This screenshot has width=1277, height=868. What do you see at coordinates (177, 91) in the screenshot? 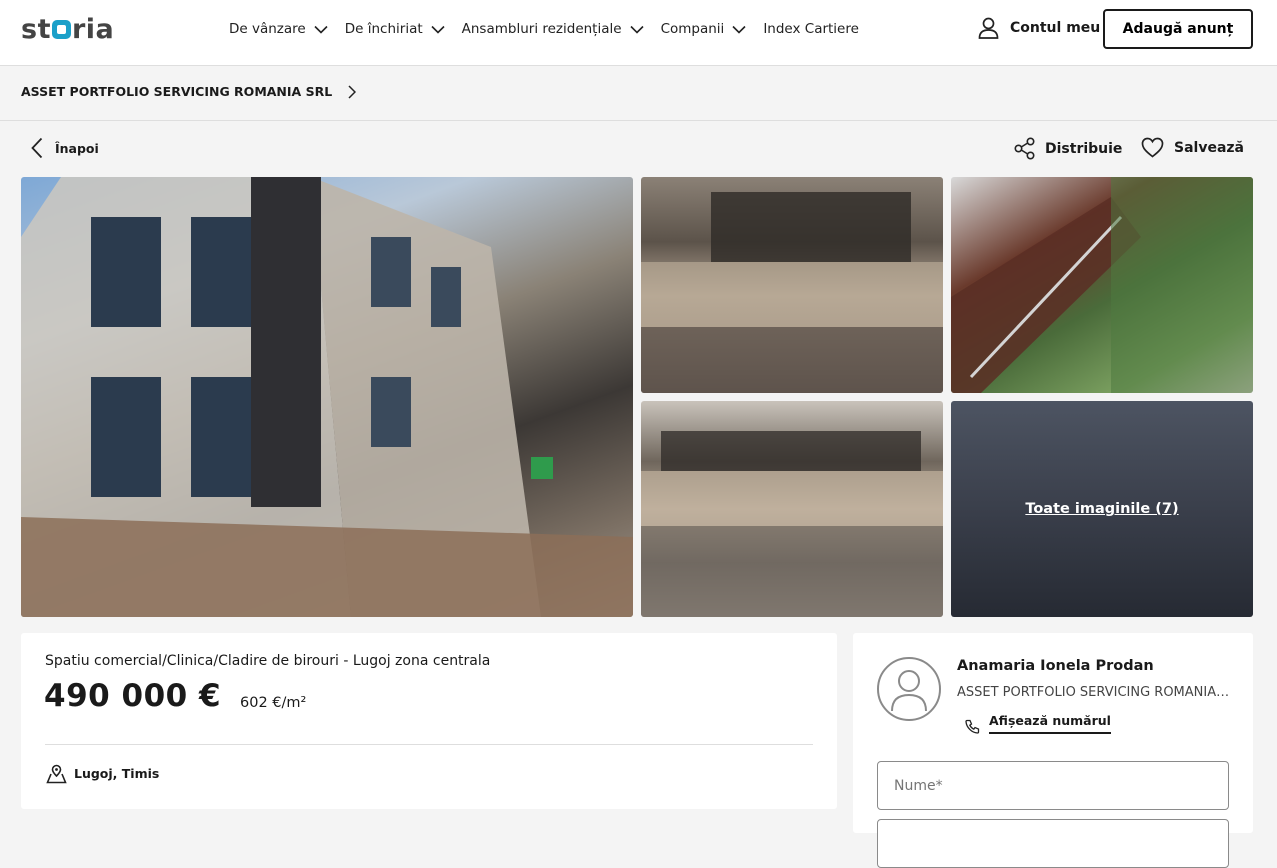
I see `breadcrumb-label: ASSET PORTFOLIO SERVICING ROMANIA SRL` at bounding box center [177, 91].